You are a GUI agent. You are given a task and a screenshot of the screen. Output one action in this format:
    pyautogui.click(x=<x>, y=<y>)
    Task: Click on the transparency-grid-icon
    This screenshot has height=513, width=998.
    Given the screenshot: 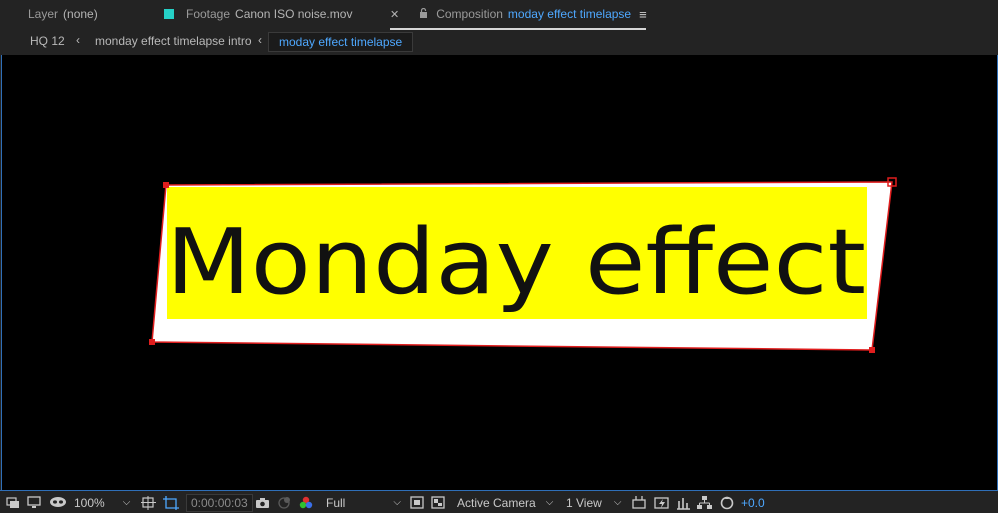 What is the action you would take?
    pyautogui.click(x=438, y=502)
    